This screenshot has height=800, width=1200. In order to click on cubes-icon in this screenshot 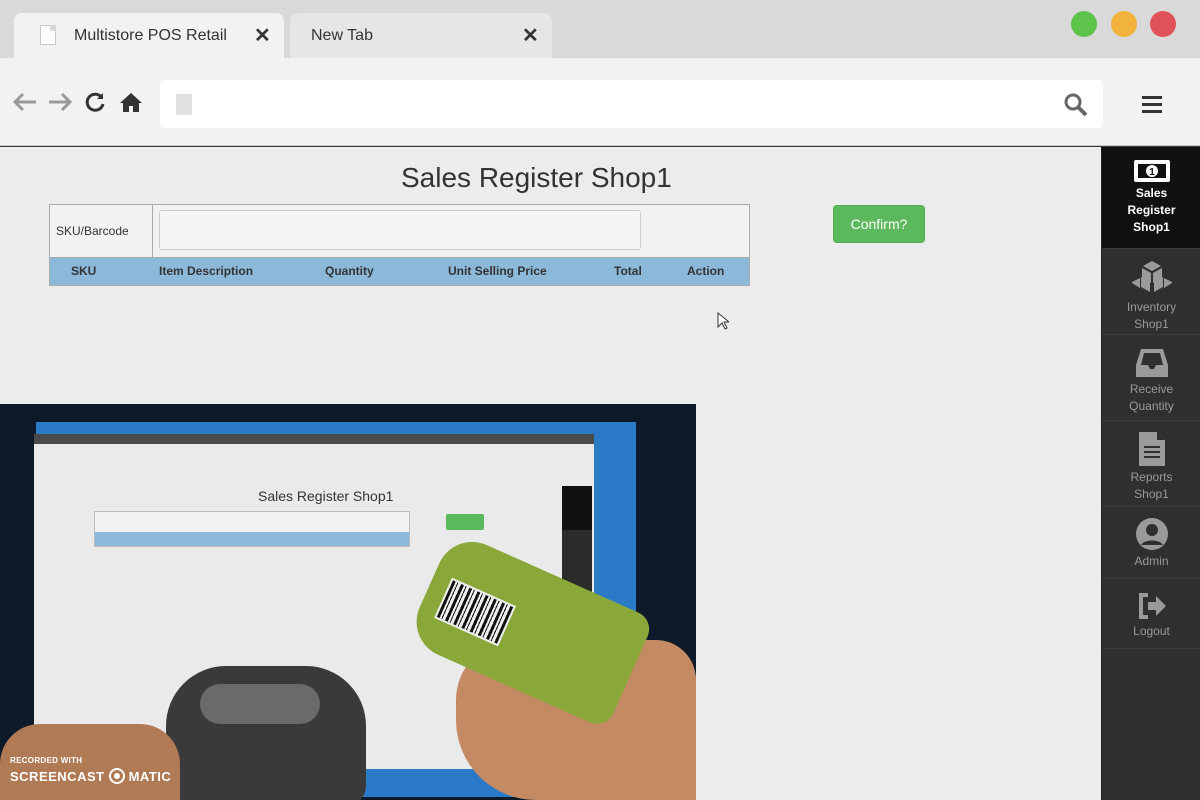, I will do `click(1151, 276)`.